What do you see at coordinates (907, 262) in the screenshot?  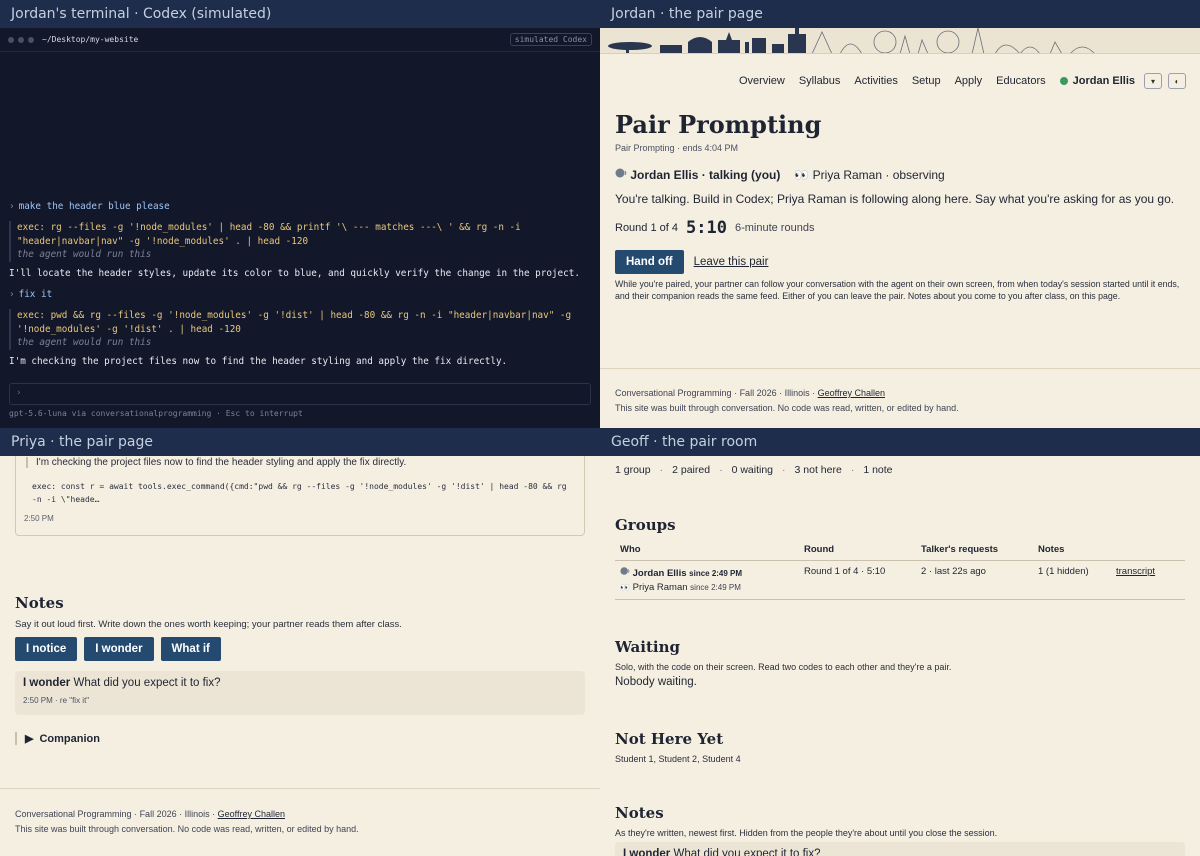 I see `pair-actions: Hand off Leave this pair` at bounding box center [907, 262].